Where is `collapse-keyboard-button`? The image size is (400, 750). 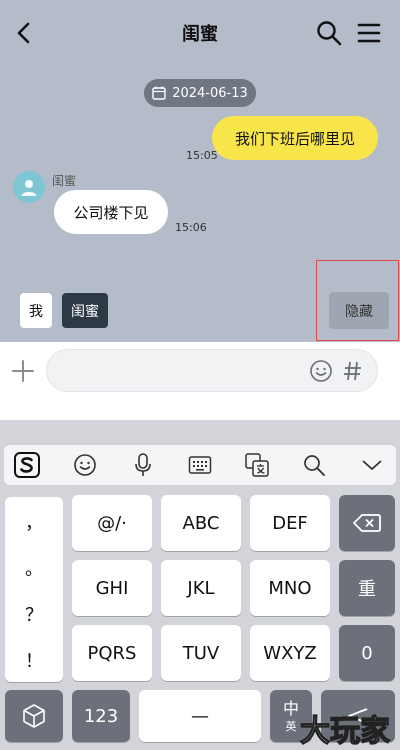 collapse-keyboard-button is located at coordinates (372, 465).